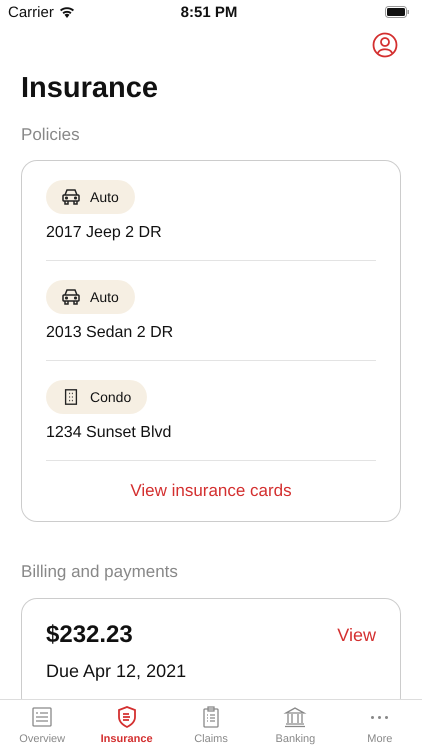  What do you see at coordinates (42, 717) in the screenshot?
I see `list-icon` at bounding box center [42, 717].